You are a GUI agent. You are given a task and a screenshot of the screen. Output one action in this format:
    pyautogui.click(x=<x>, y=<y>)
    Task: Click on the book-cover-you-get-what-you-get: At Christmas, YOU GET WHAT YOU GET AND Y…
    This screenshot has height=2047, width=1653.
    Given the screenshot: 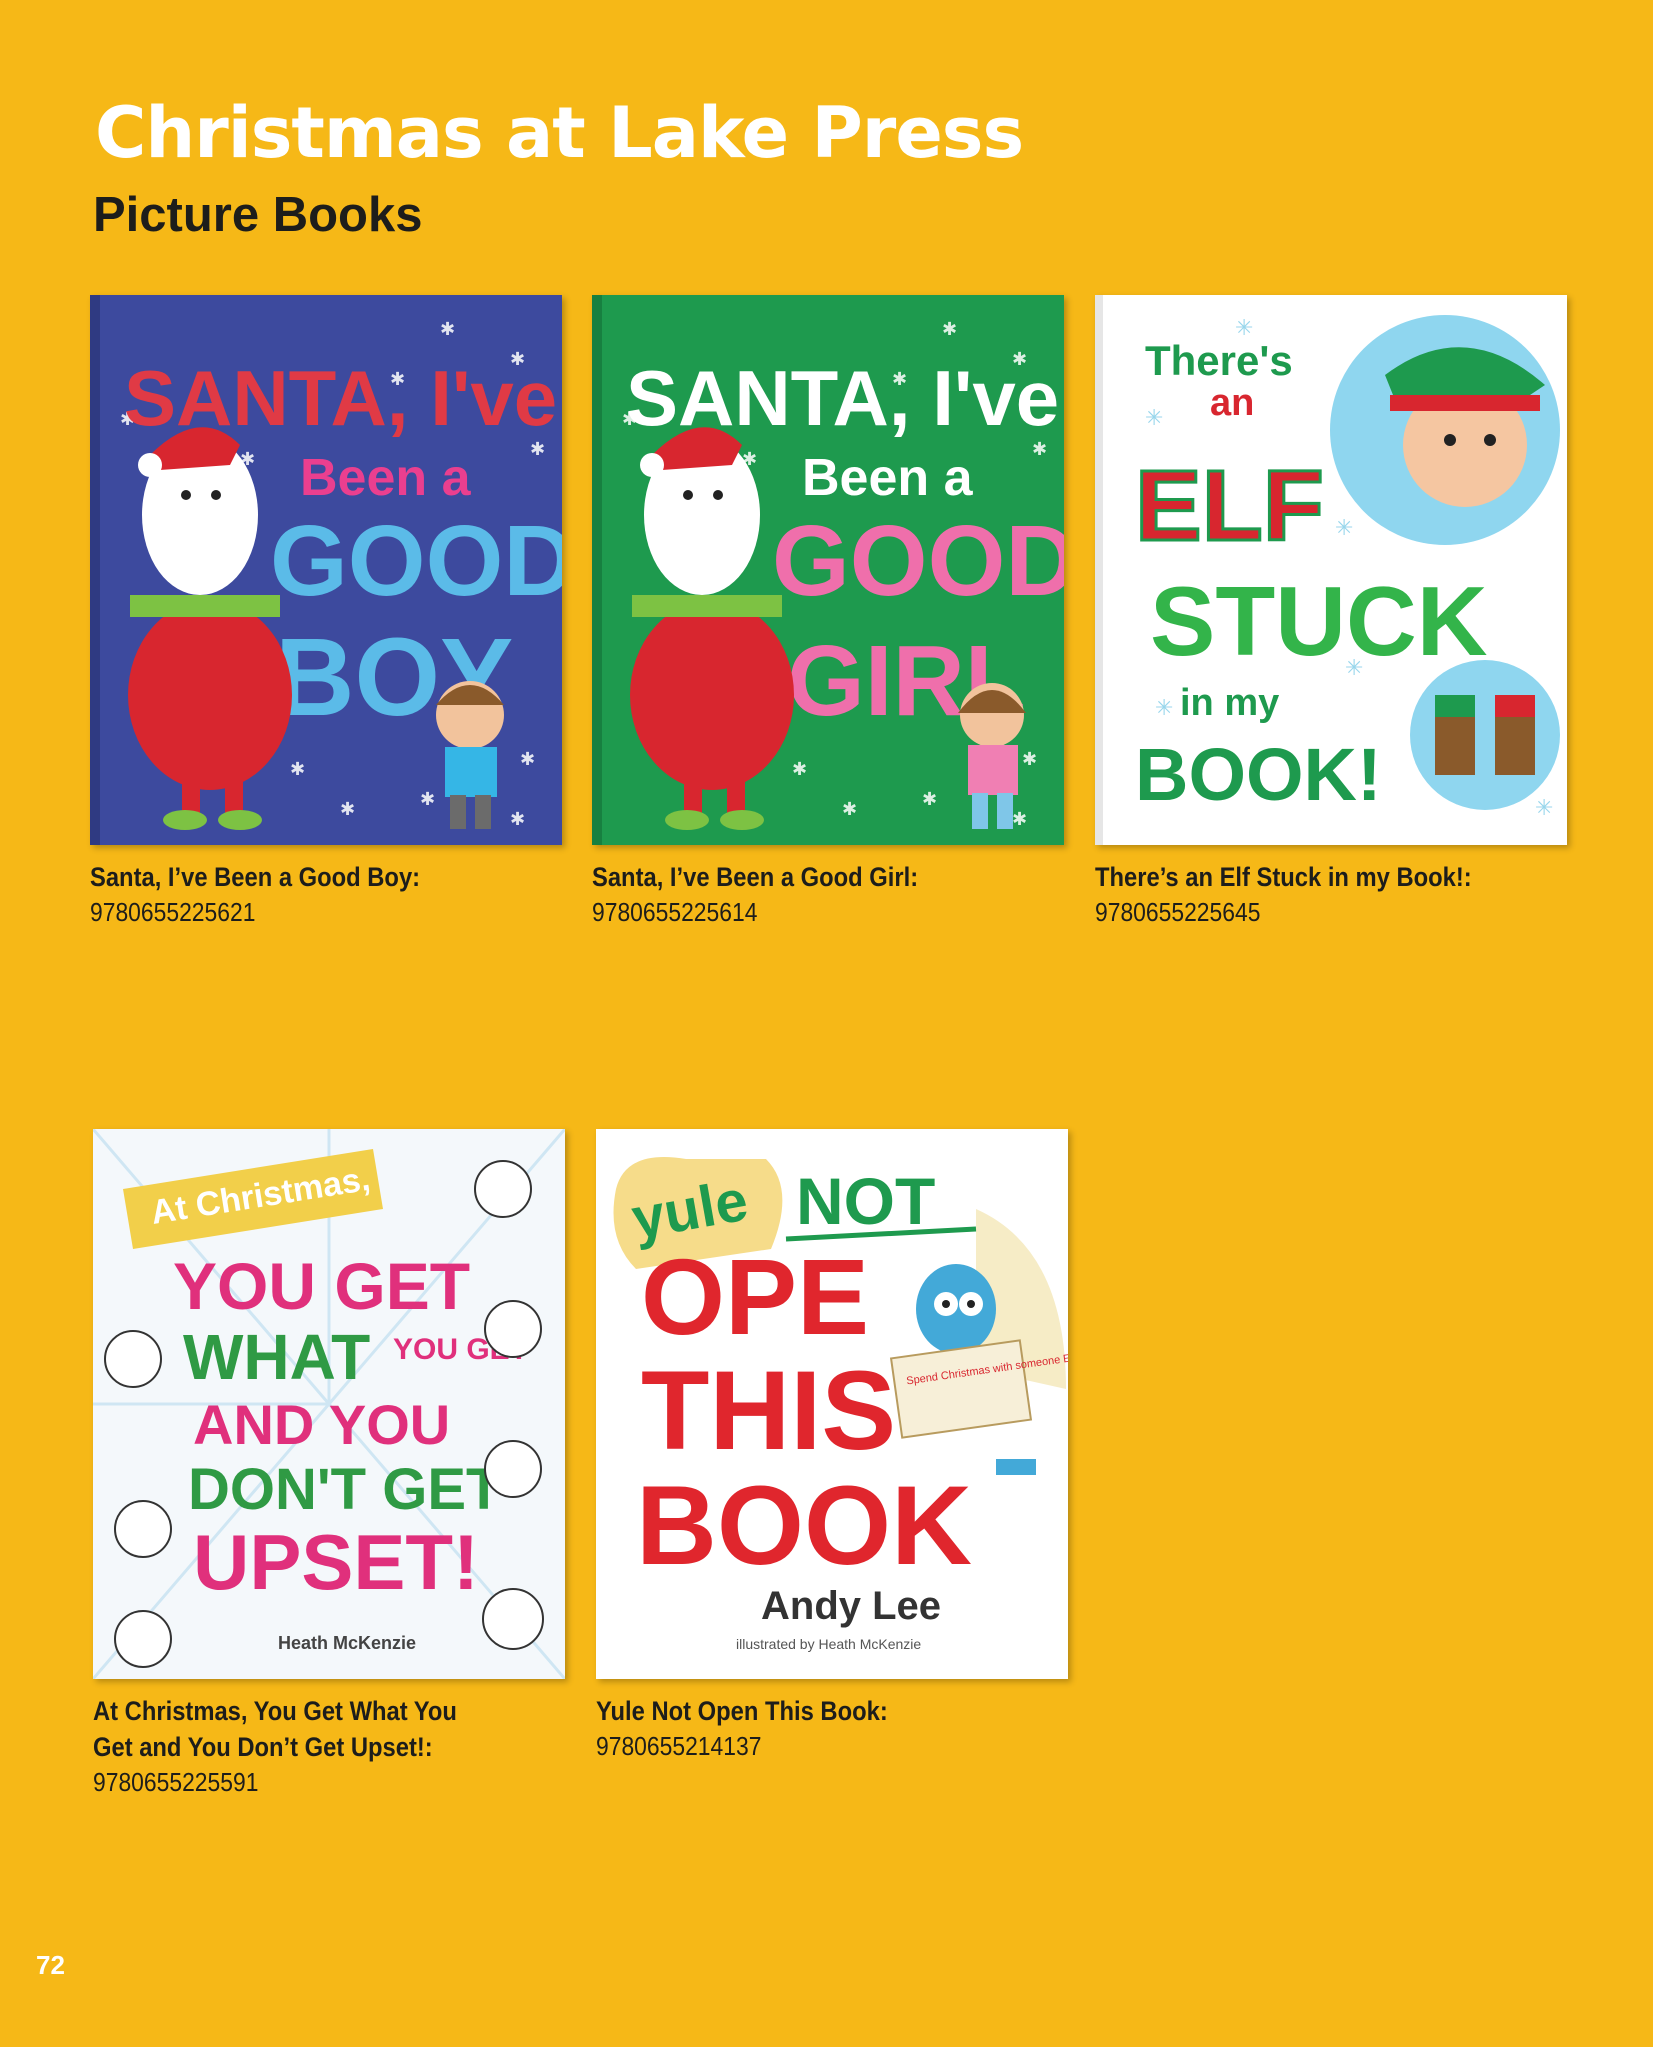 What is the action you would take?
    pyautogui.click(x=329, y=1404)
    